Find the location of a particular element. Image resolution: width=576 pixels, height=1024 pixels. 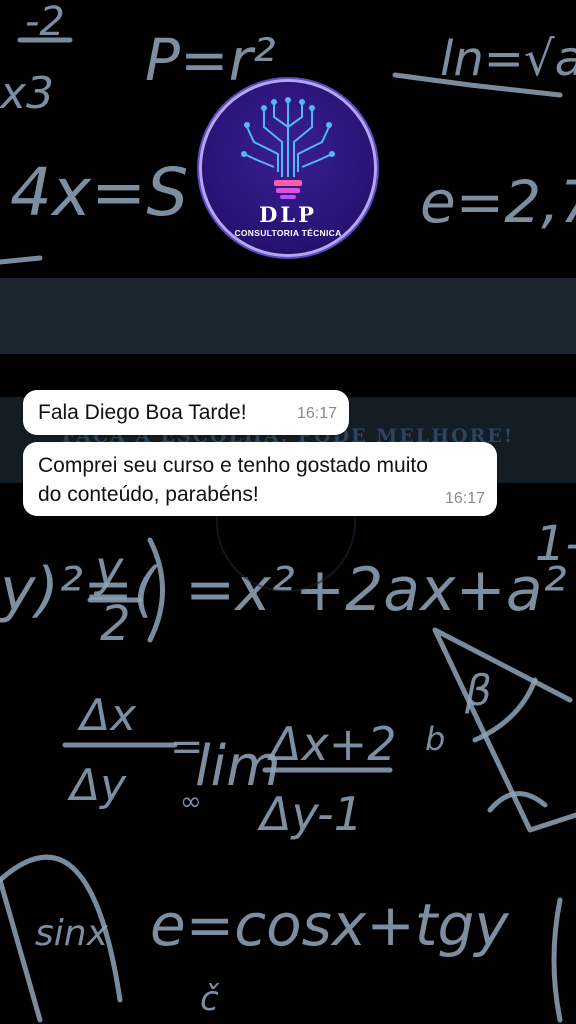

svg-text: x3 is located at coordinates (27, 93).